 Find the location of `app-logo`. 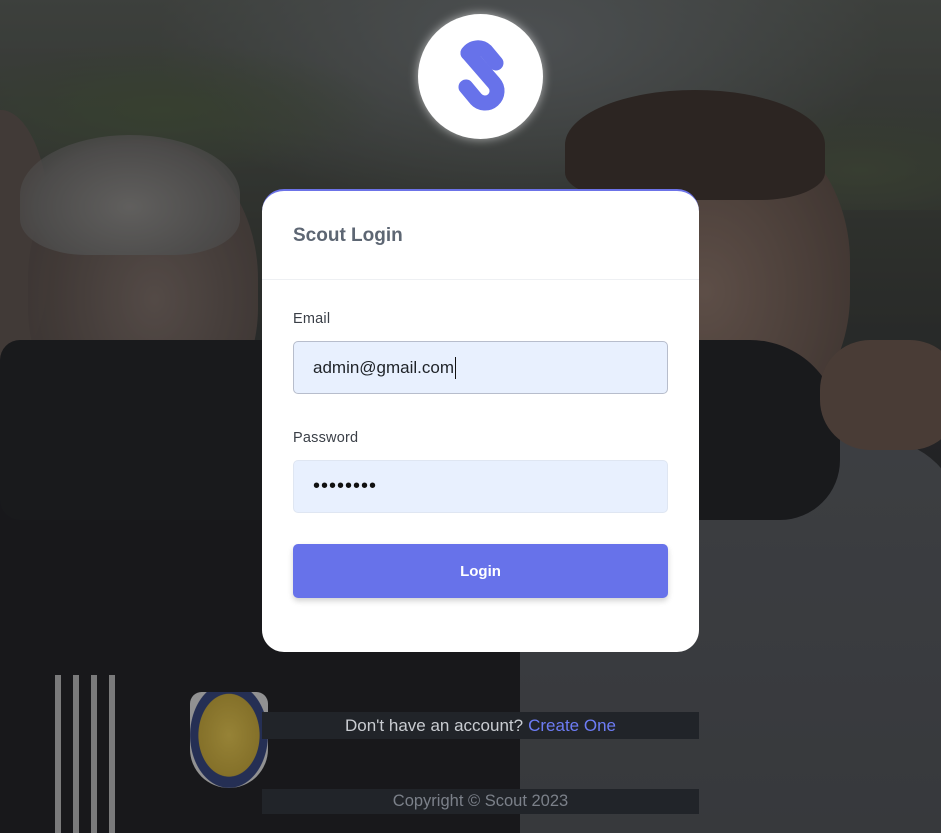

app-logo is located at coordinates (480, 76).